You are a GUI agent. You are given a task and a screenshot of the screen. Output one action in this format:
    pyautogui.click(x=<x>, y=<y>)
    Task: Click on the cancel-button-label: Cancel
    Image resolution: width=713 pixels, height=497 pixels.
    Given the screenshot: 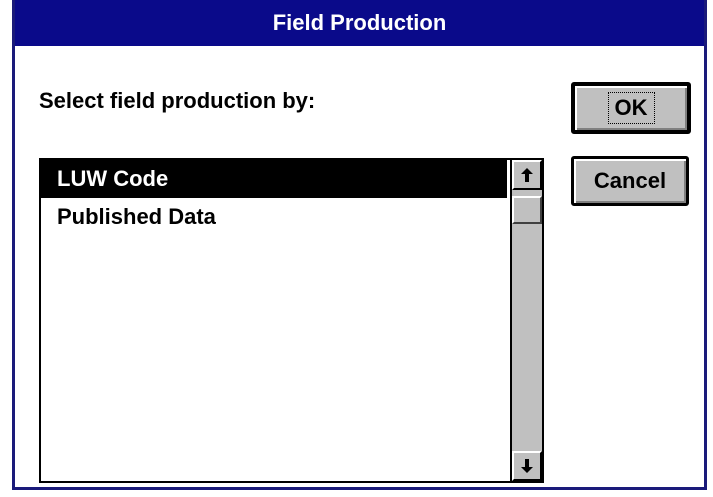 What is the action you would take?
    pyautogui.click(x=630, y=180)
    